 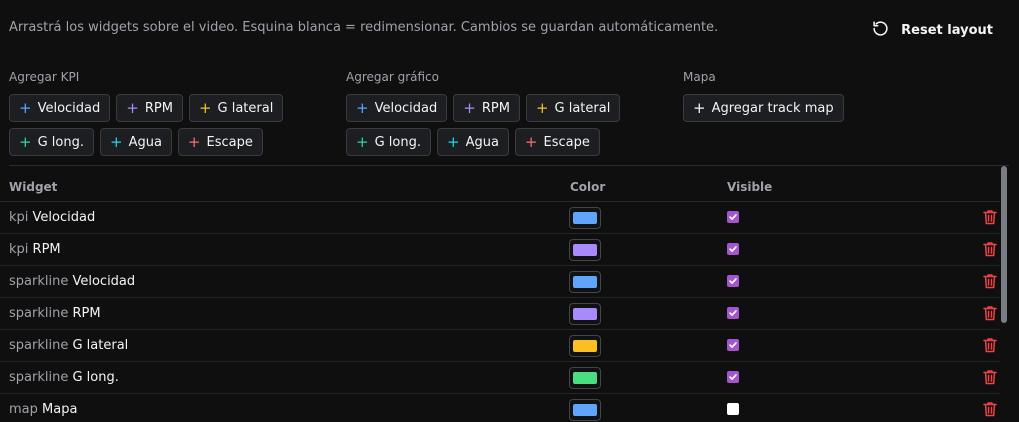 I want to click on add-chart-button-label: G lateral, so click(x=582, y=108).